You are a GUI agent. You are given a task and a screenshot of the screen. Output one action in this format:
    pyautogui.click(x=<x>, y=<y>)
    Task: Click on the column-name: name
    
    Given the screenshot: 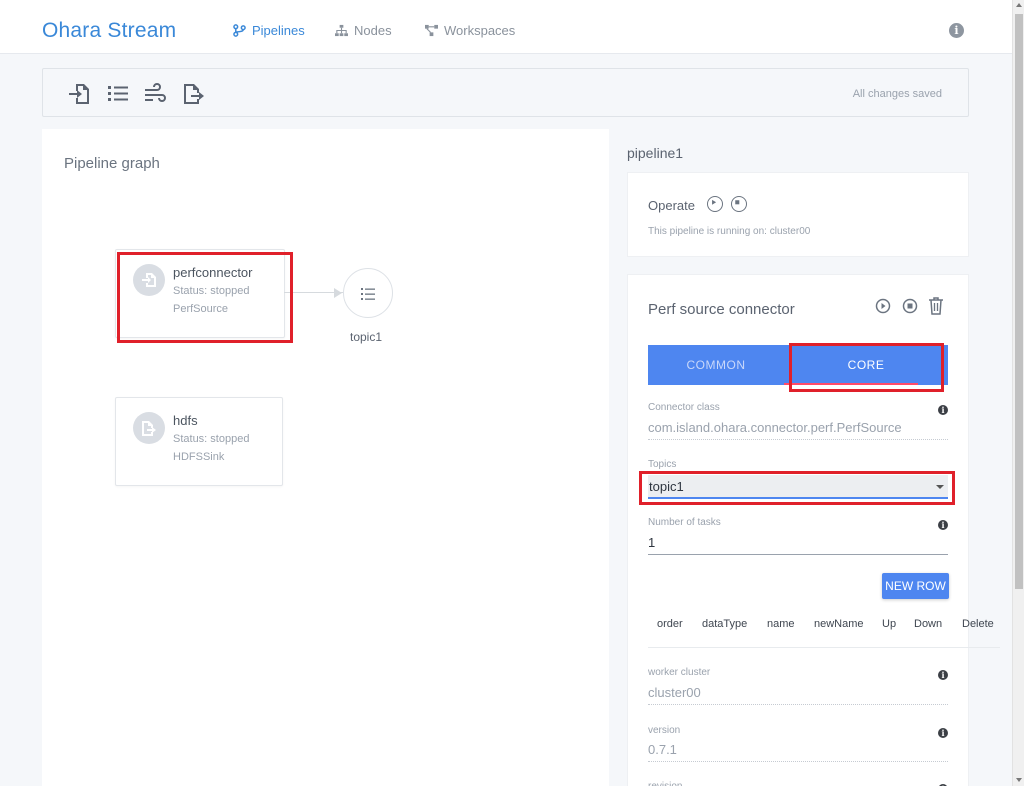 What is the action you would take?
    pyautogui.click(x=781, y=624)
    